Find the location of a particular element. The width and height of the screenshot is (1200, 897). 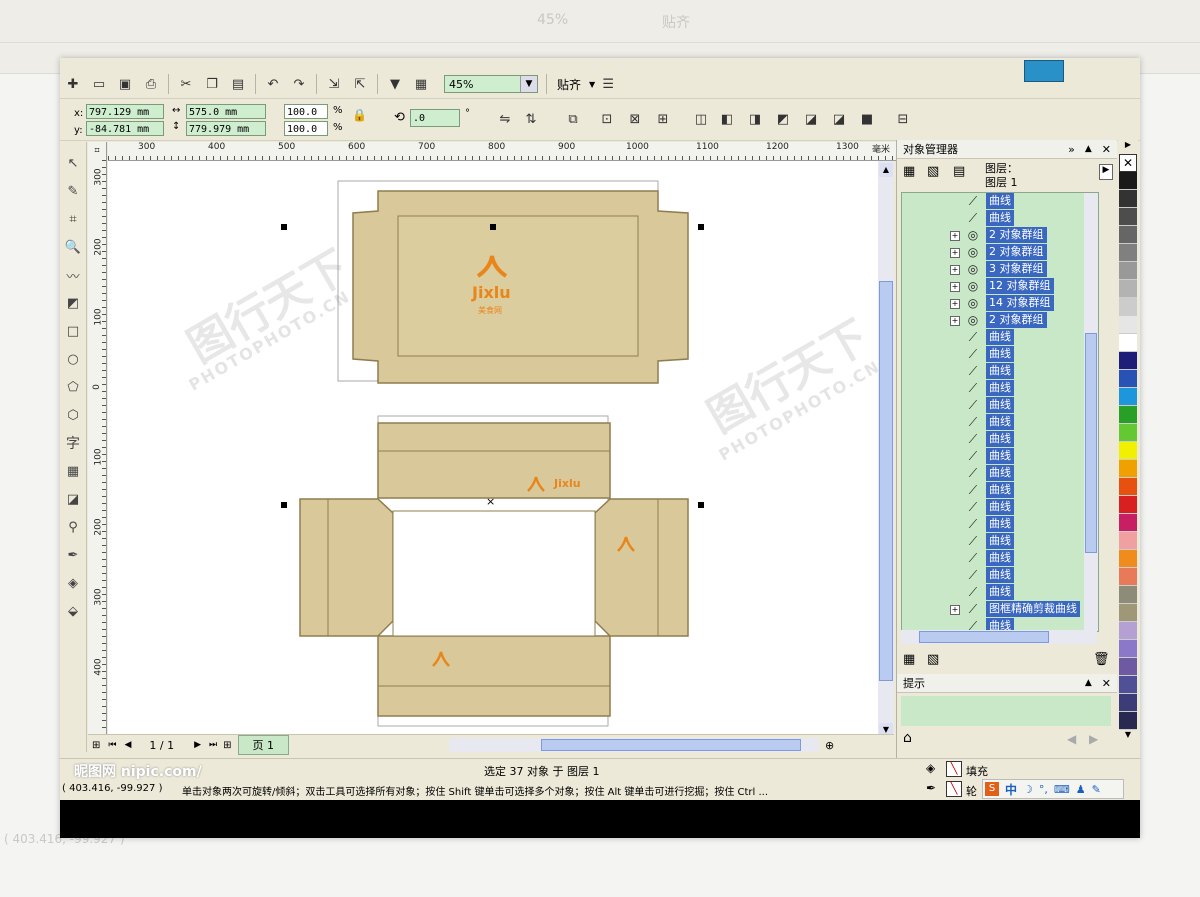

intersect-icon: ◨ is located at coordinates (755, 119).